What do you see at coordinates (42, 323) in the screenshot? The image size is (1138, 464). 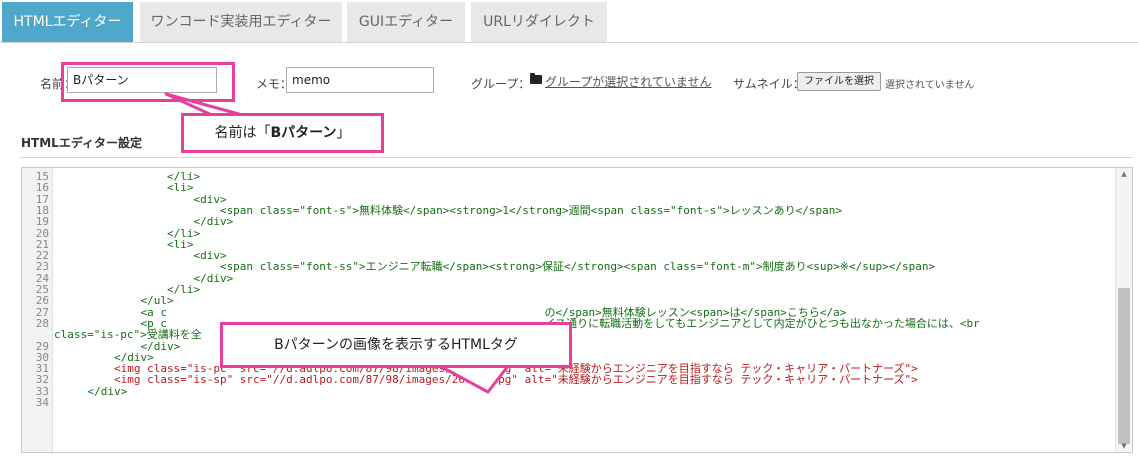 I see `line-number: 28` at bounding box center [42, 323].